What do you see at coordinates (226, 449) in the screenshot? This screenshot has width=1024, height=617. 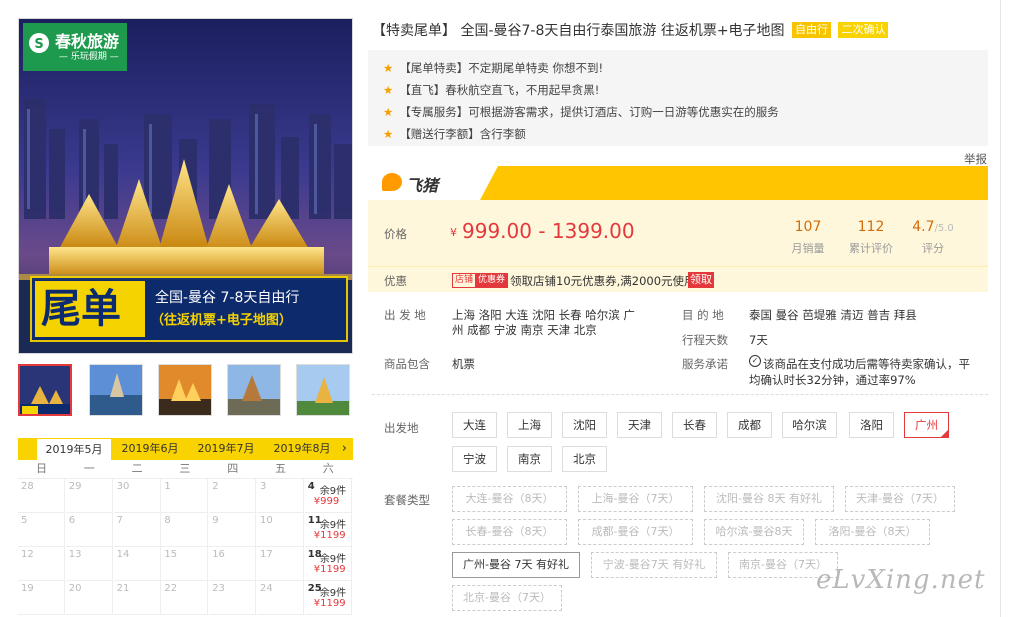 I see `calendar-tab-july: 2019年7月` at bounding box center [226, 449].